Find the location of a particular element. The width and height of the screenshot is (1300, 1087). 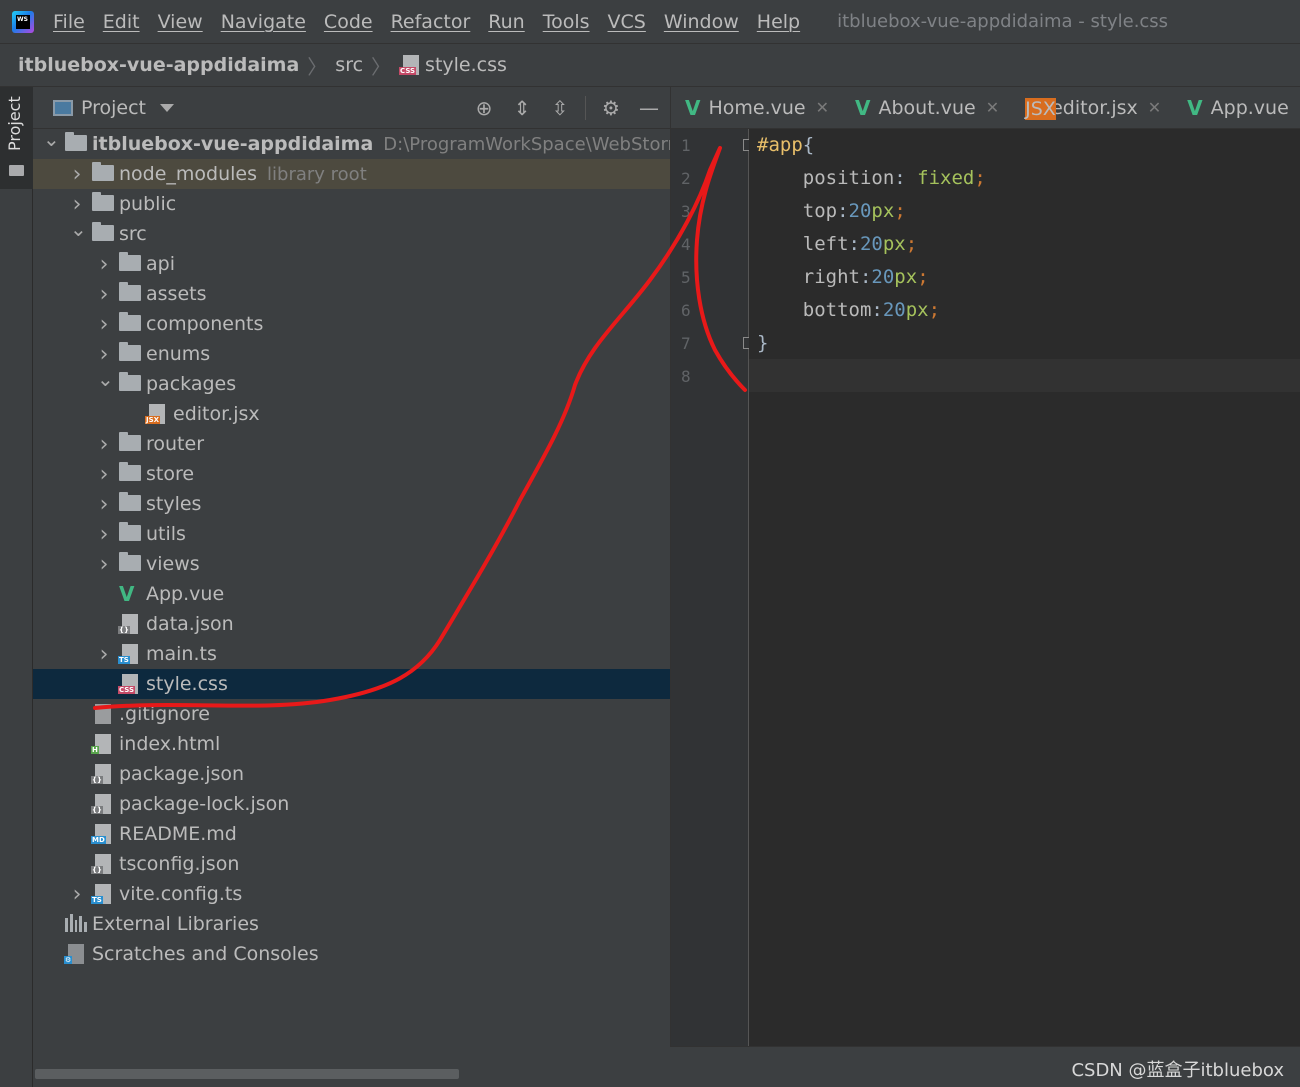

code-token: left is located at coordinates (803, 244).